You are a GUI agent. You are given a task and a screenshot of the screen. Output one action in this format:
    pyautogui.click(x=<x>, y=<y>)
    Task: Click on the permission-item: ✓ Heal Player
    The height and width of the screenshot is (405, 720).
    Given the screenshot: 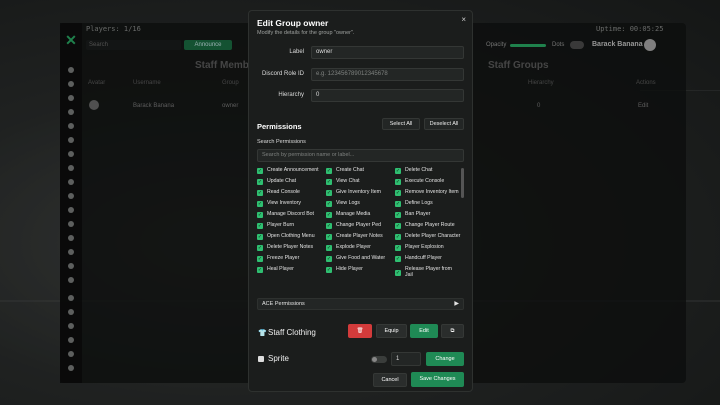 What is the action you would take?
    pyautogui.click(x=290, y=270)
    